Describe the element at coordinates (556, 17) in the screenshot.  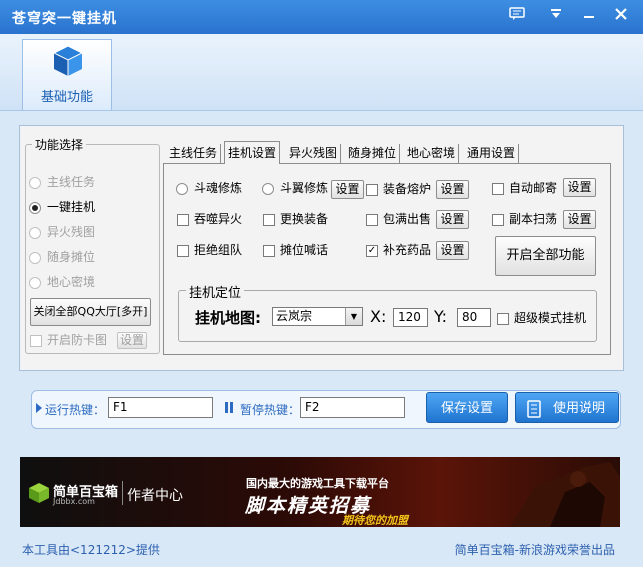
I see `dropdown-menu-icon` at that location.